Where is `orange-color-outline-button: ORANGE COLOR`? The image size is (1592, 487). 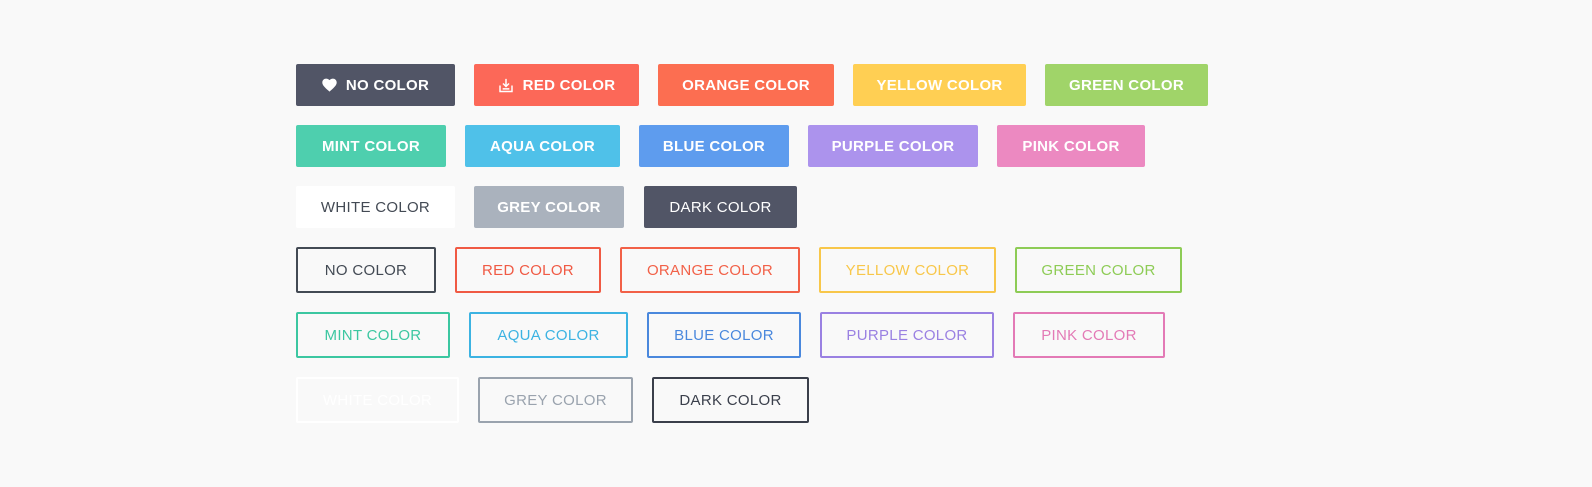
orange-color-outline-button: ORANGE COLOR is located at coordinates (710, 270).